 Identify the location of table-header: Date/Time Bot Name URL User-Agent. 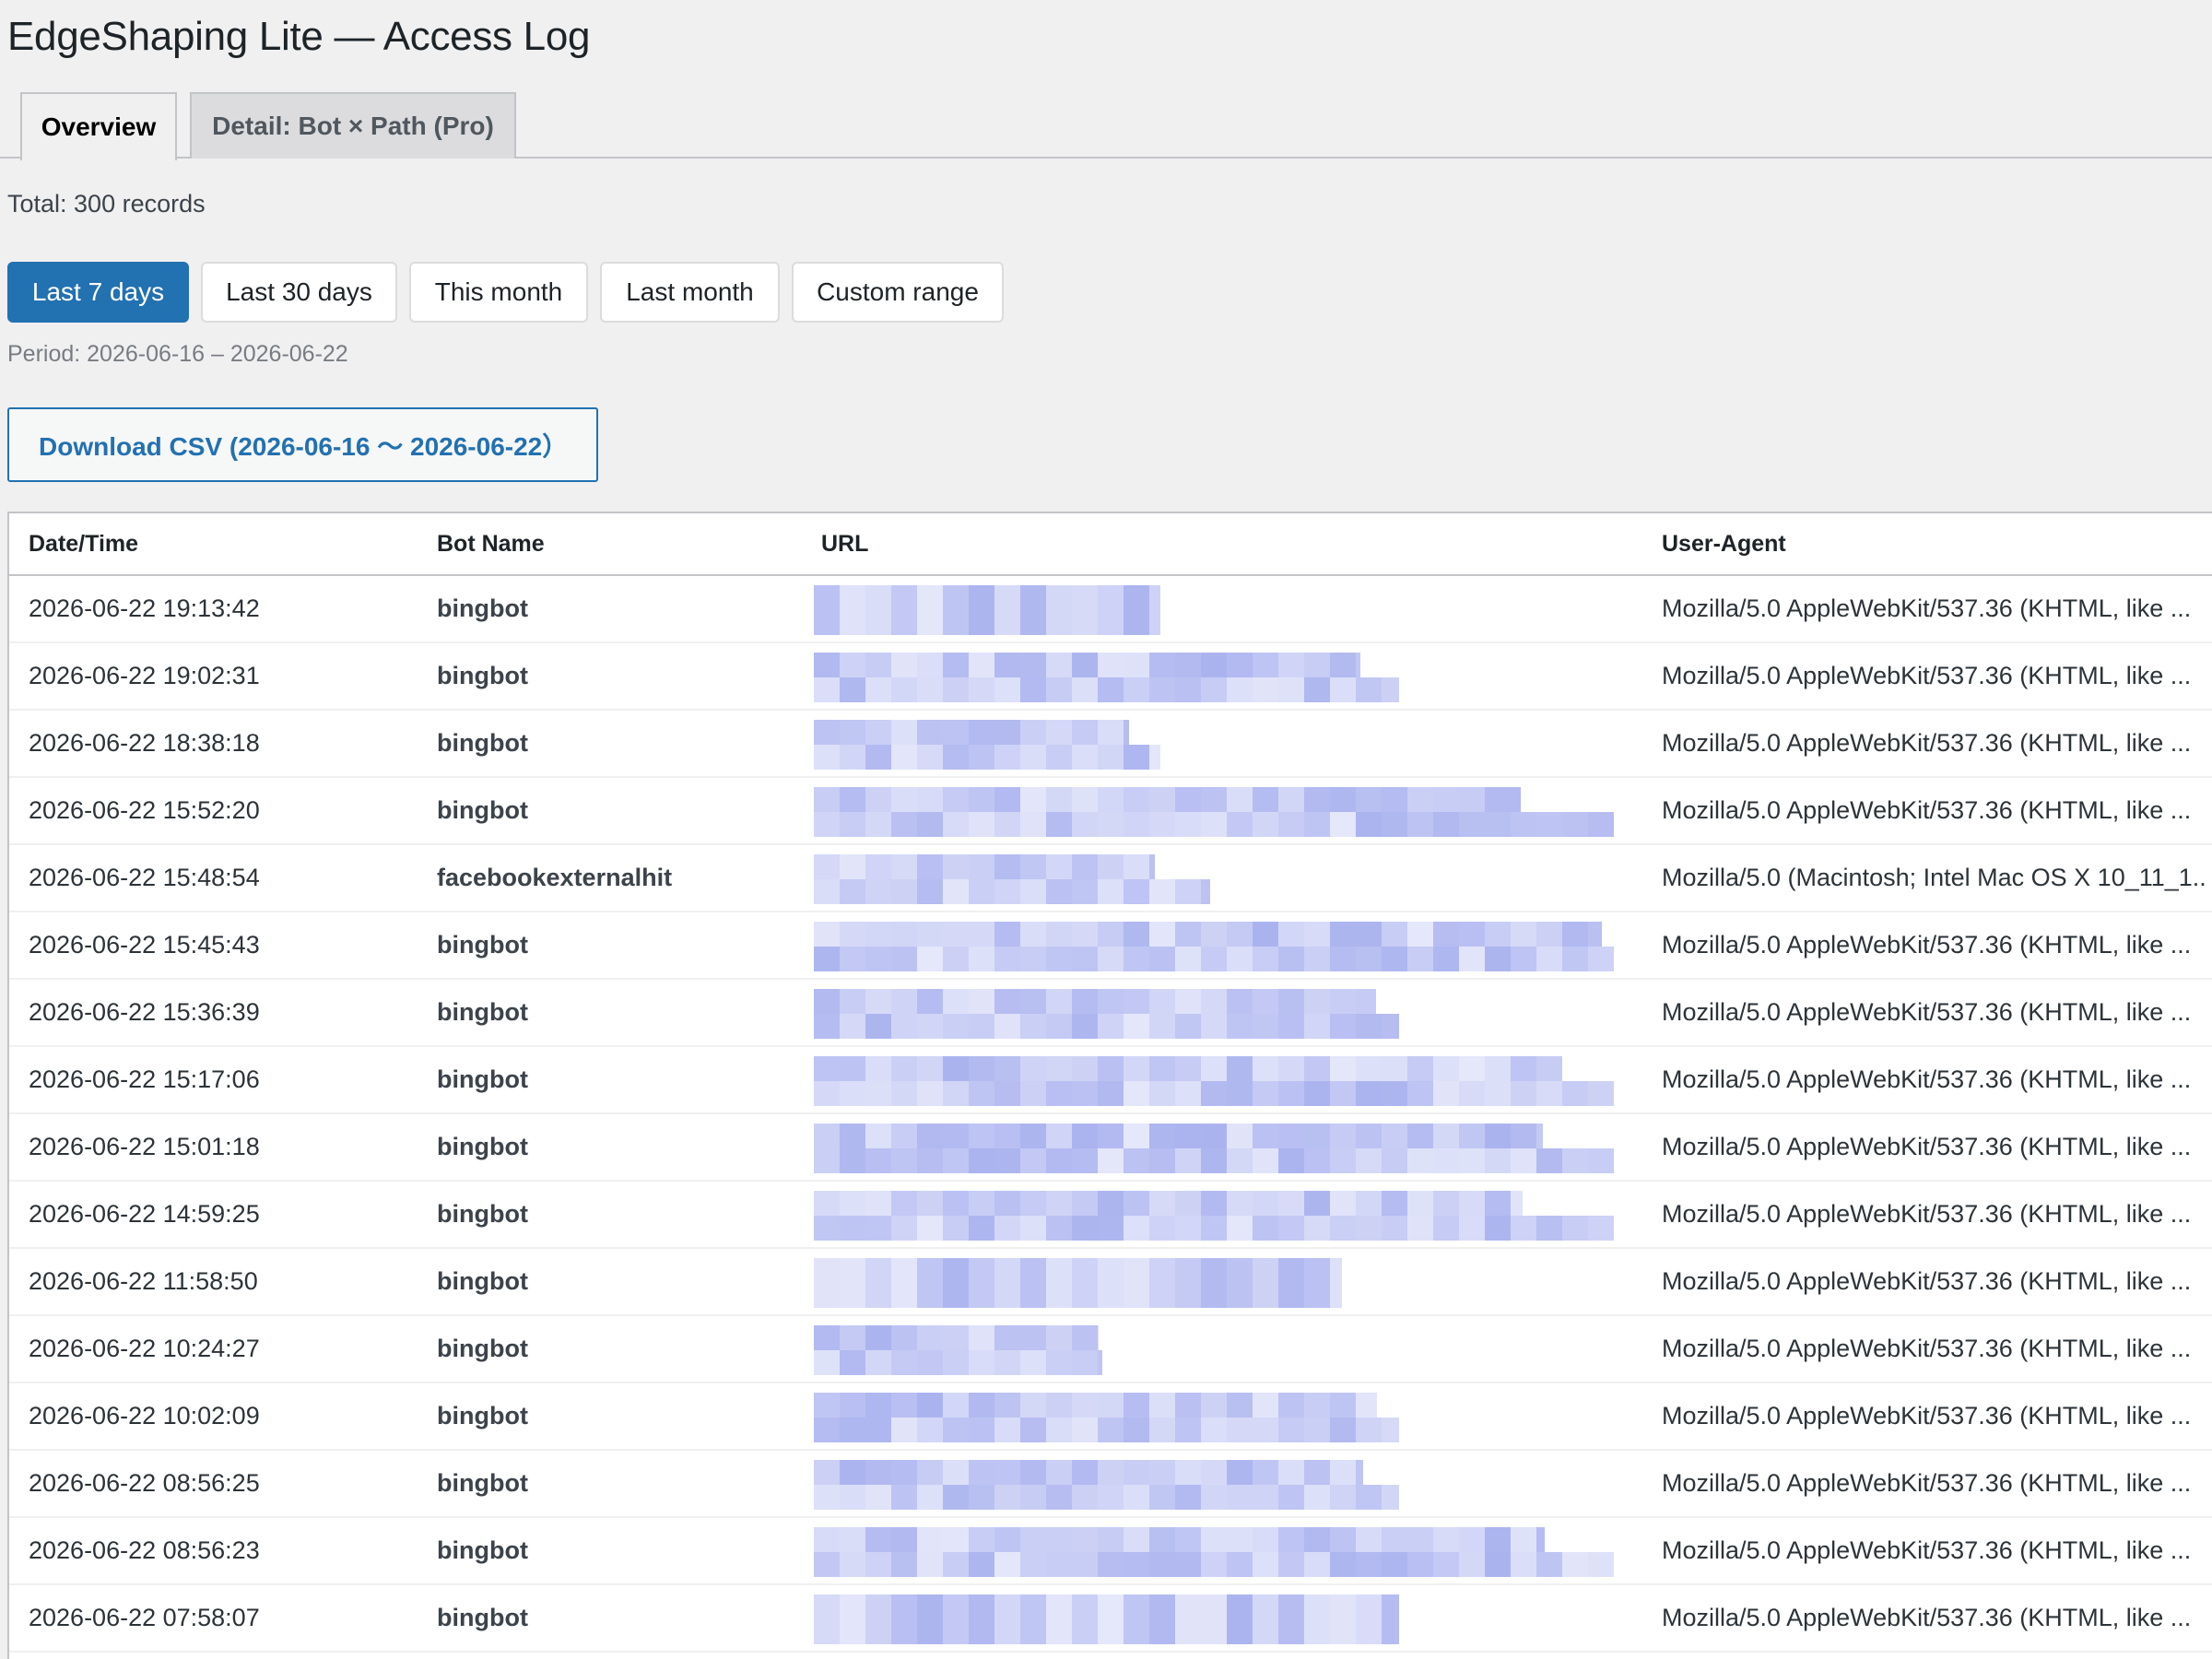
(1110, 544).